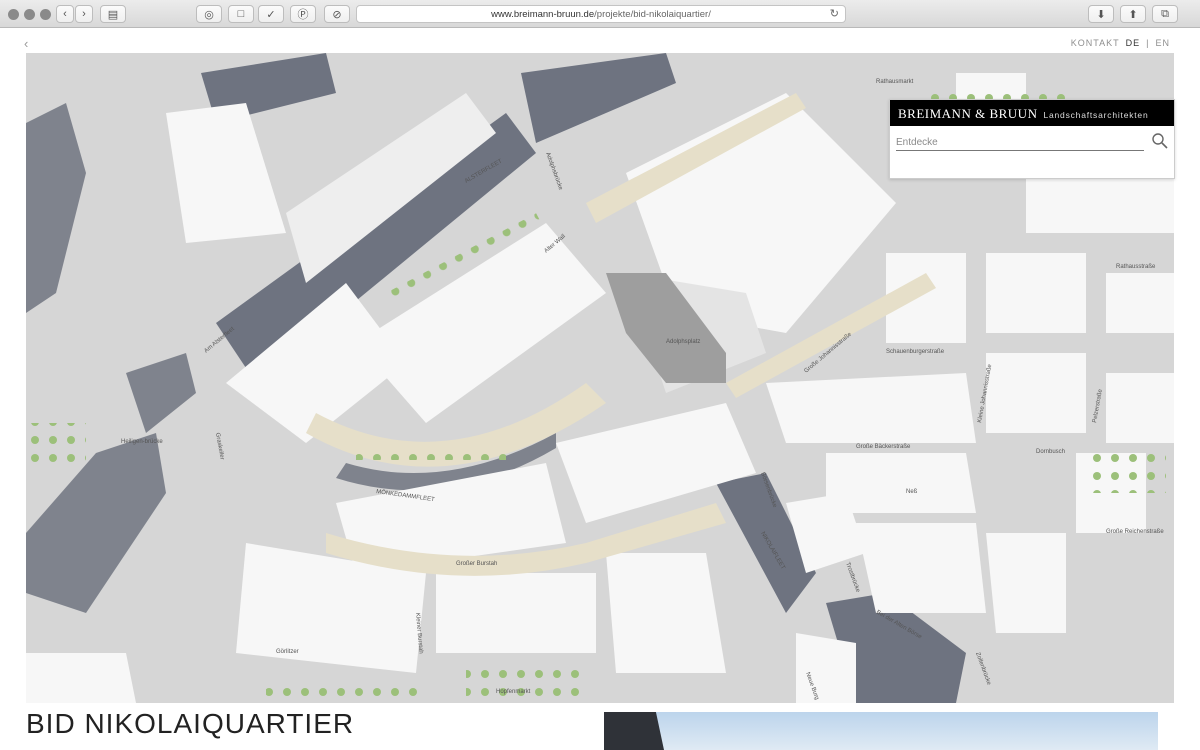 This screenshot has height=750, width=1200. I want to click on lang-de-link: DE, so click(1133, 43).